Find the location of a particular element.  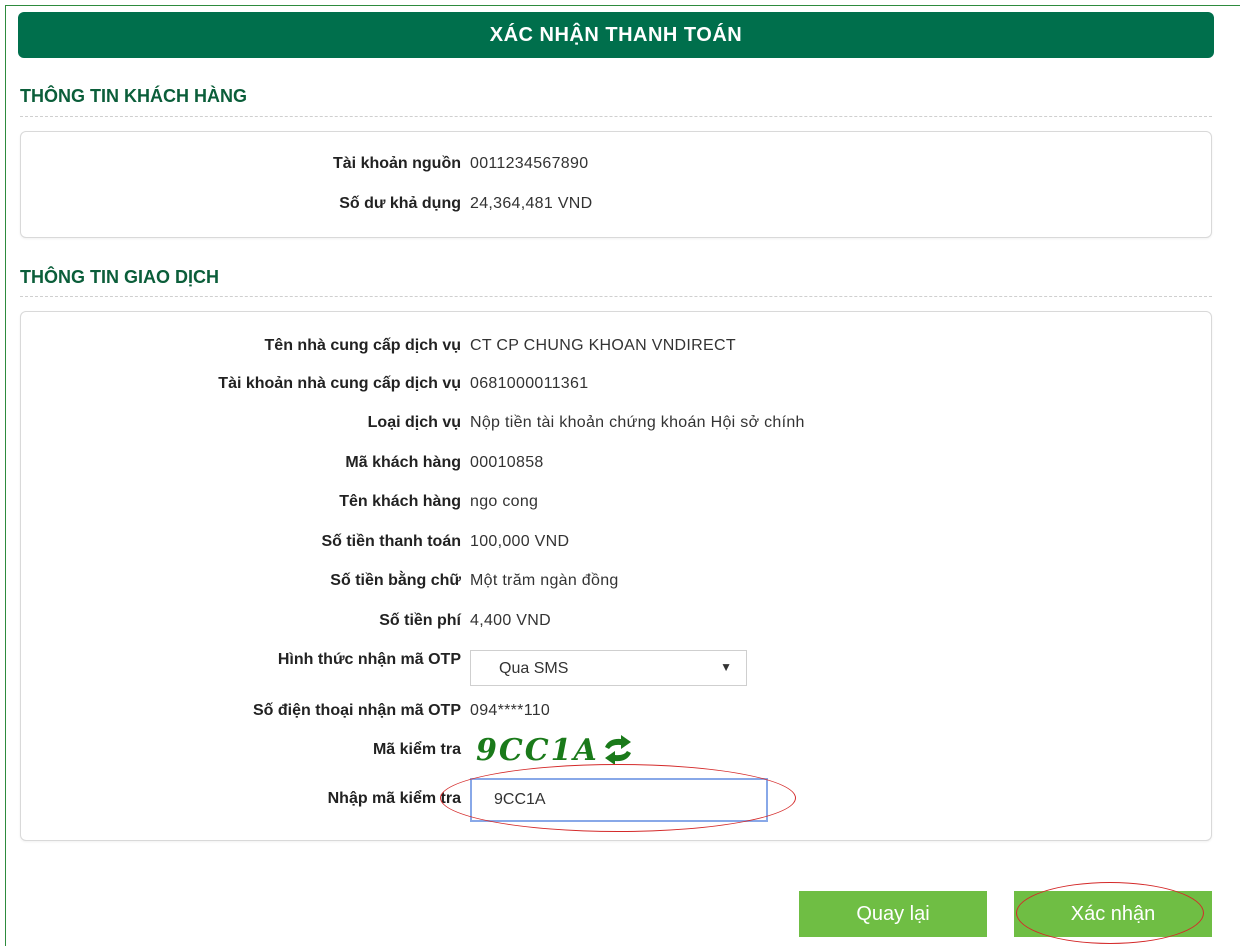

amount-in-words-value: Một trăm ngàn đồng is located at coordinates (544, 580).